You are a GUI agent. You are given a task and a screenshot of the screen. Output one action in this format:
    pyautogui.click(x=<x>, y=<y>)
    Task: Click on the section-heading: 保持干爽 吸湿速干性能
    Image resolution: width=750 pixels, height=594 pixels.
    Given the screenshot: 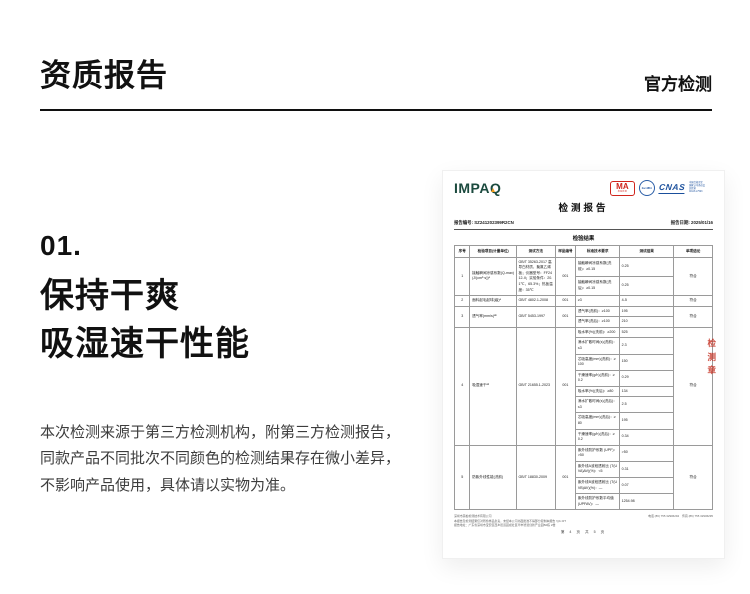 What is the action you would take?
    pyautogui.click(x=145, y=320)
    